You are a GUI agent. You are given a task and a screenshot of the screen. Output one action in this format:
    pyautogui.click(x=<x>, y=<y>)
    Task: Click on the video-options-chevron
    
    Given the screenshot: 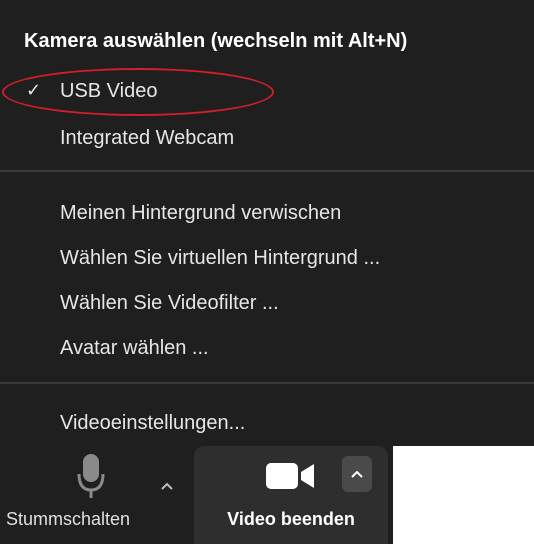 What is the action you would take?
    pyautogui.click(x=357, y=474)
    